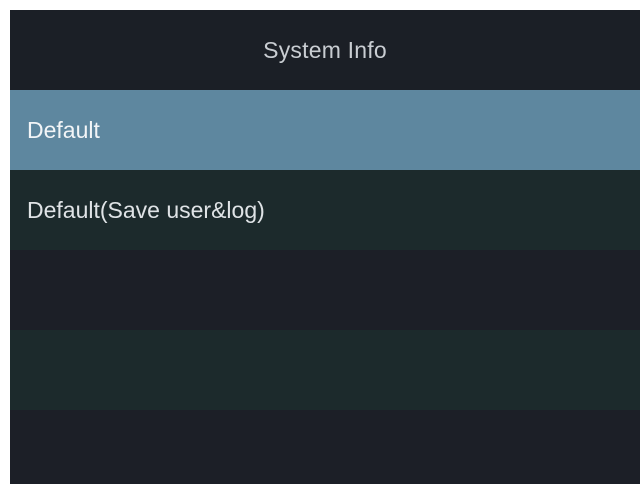  Describe the element at coordinates (146, 209) in the screenshot. I see `menu-item-label: Default(Save user&log)` at that location.